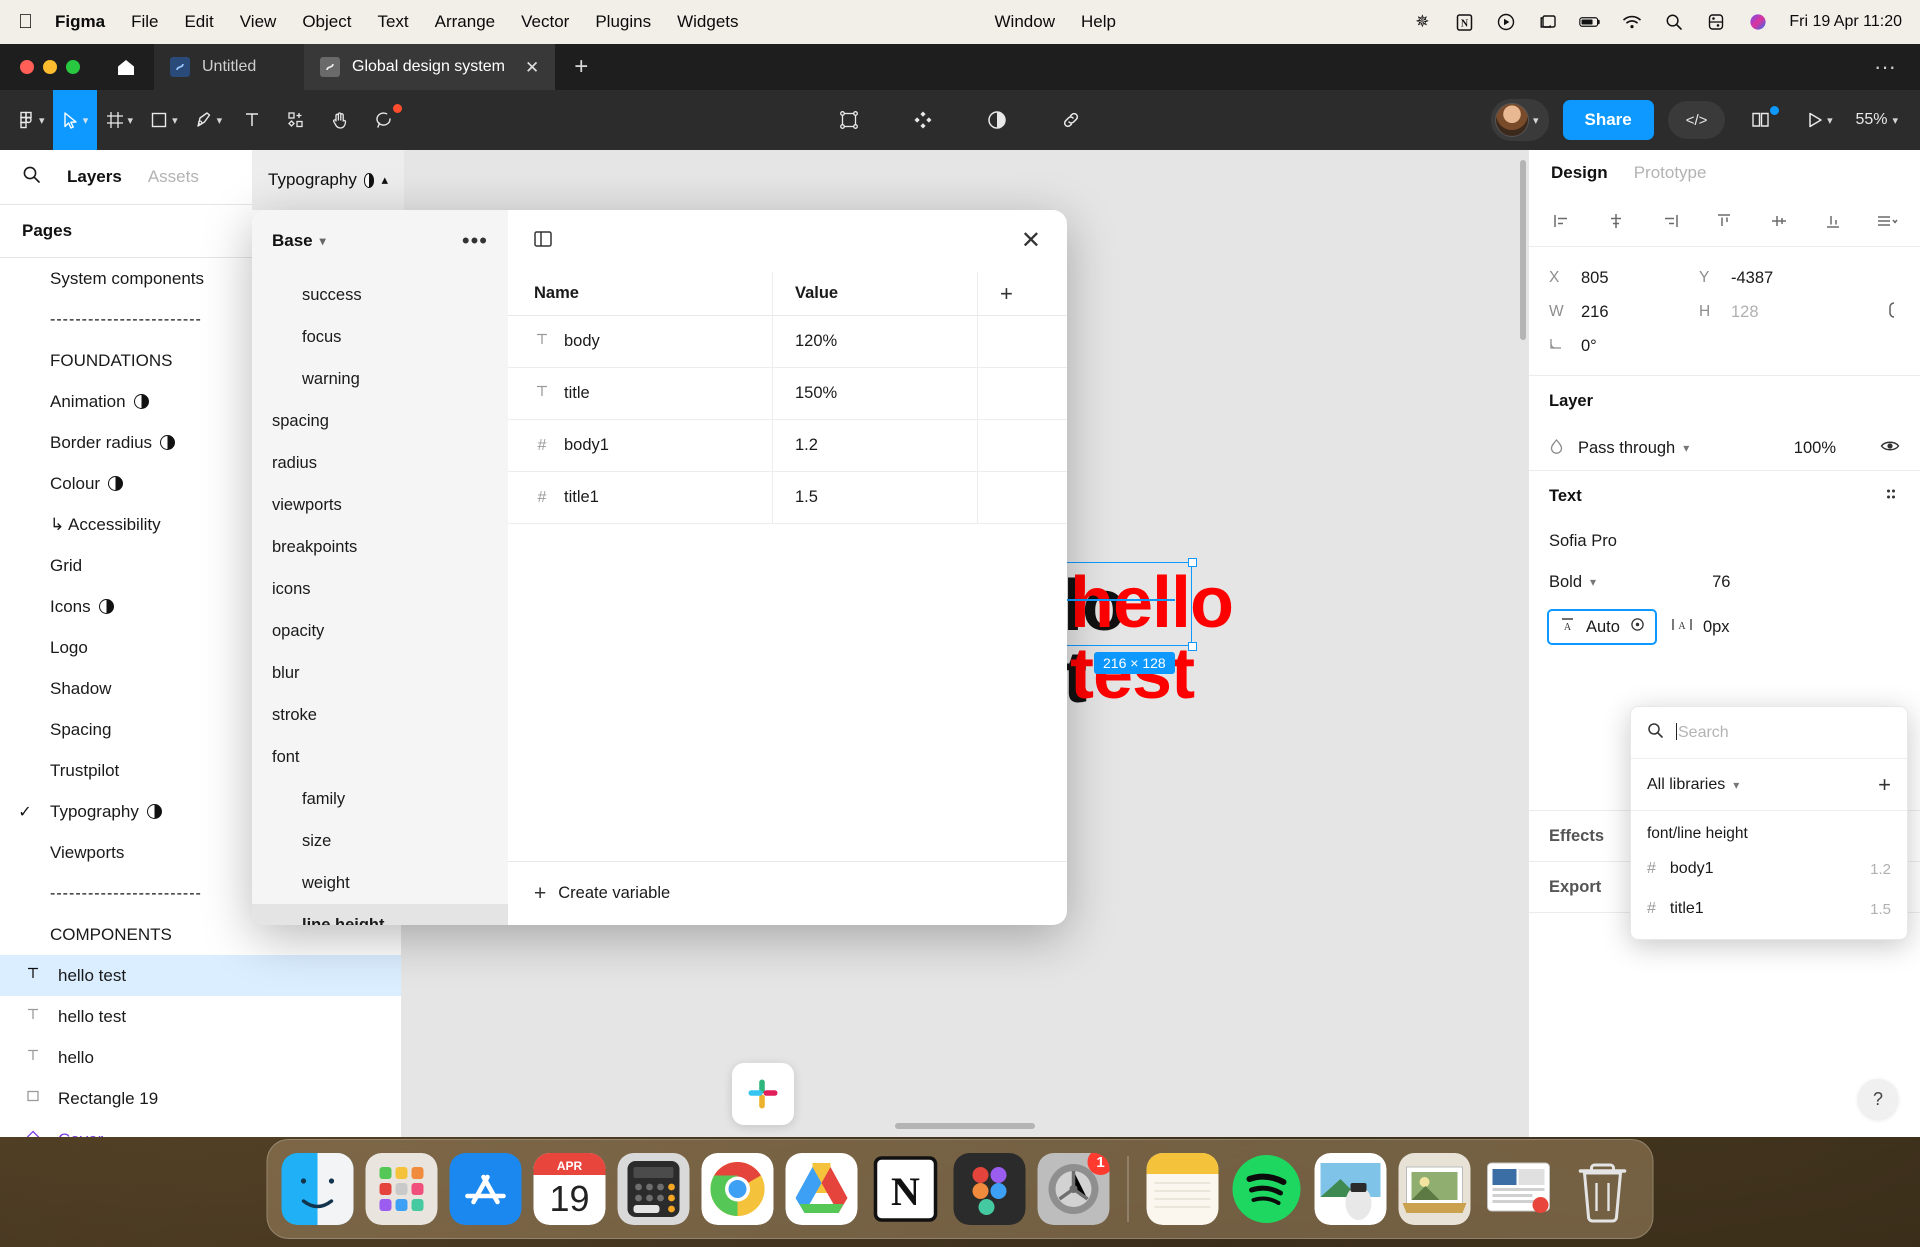 The width and height of the screenshot is (1920, 1247). What do you see at coordinates (1031, 241) in the screenshot?
I see `close-icon: ✕` at bounding box center [1031, 241].